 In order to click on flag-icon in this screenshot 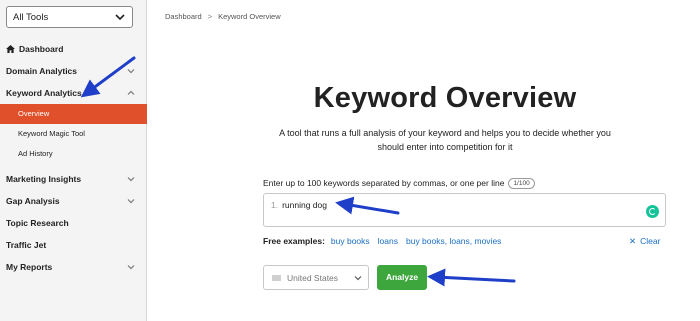, I will do `click(276, 278)`.